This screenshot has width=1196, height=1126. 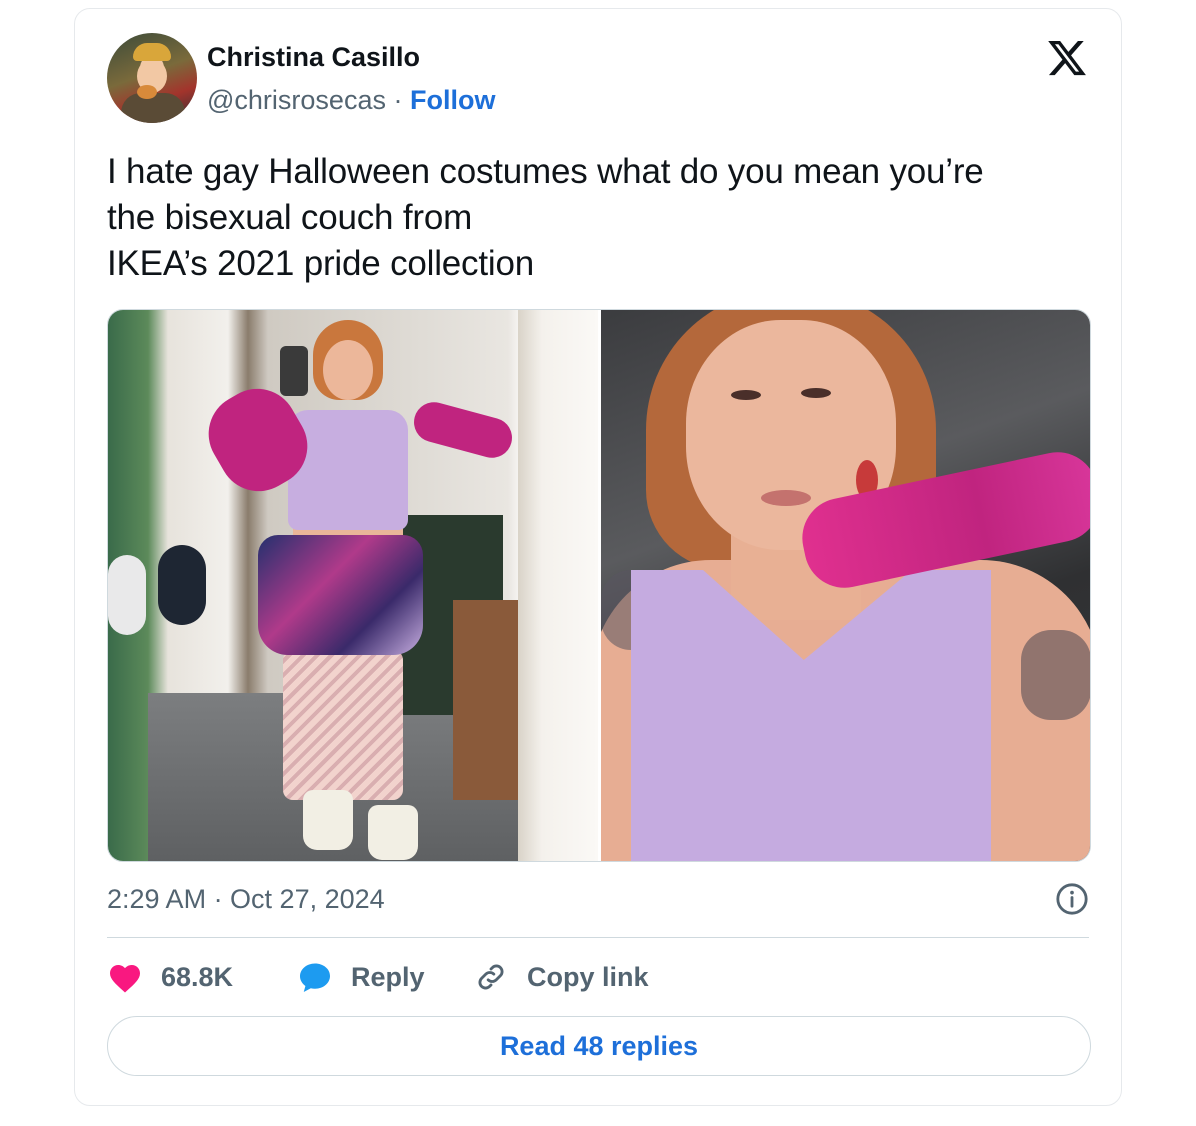 I want to click on divider, so click(x=598, y=937).